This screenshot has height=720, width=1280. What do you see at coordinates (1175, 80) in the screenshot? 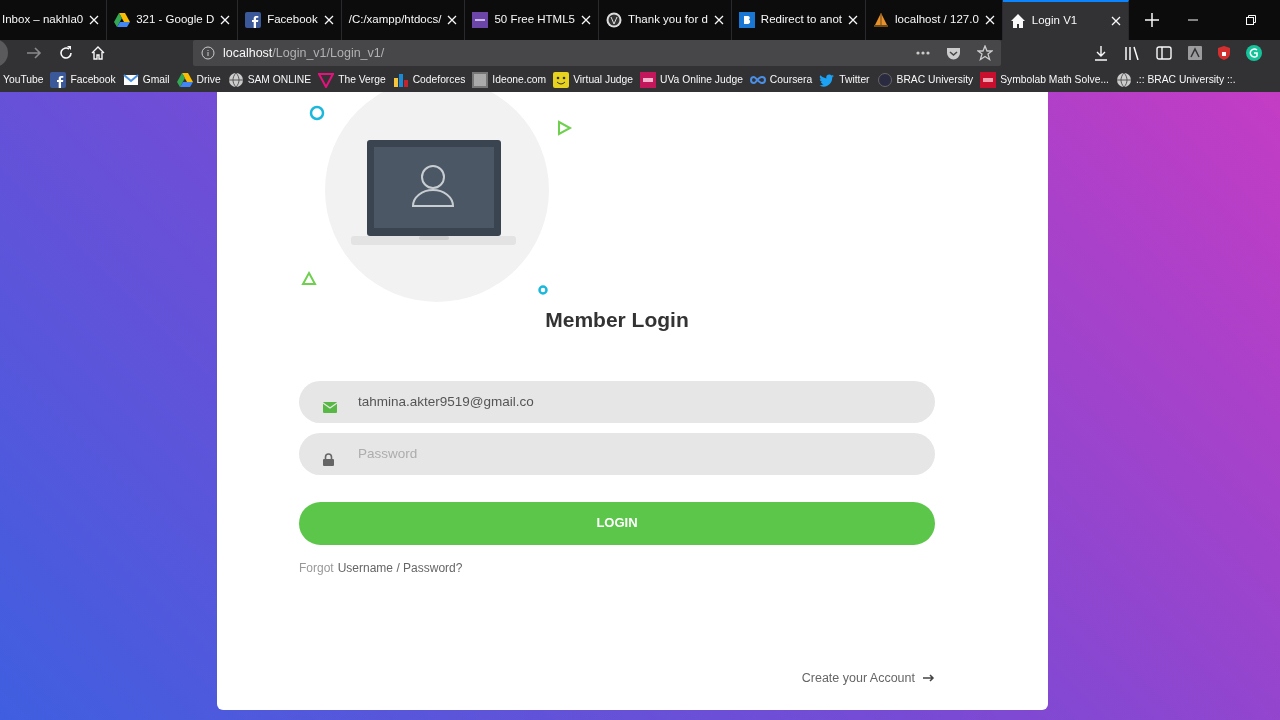
I see `bookmark: .:: BRAC University ::.` at bounding box center [1175, 80].